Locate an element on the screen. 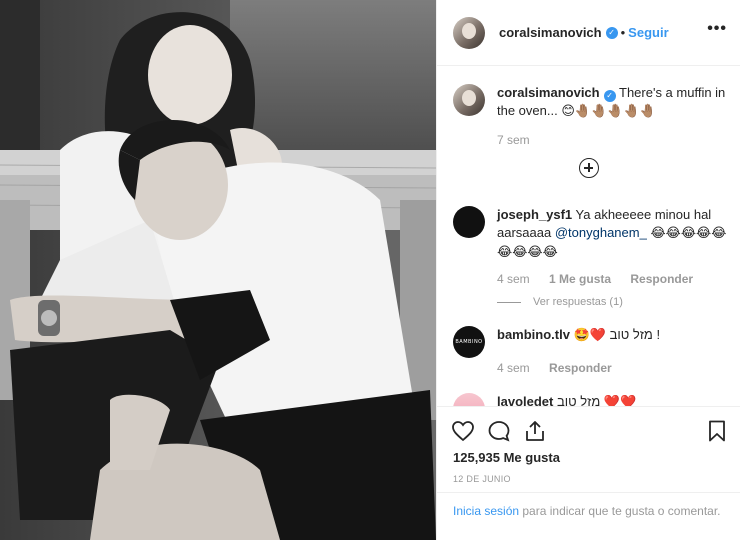 The image size is (740, 540). caption-username: coralsimanovich is located at coordinates (548, 92).